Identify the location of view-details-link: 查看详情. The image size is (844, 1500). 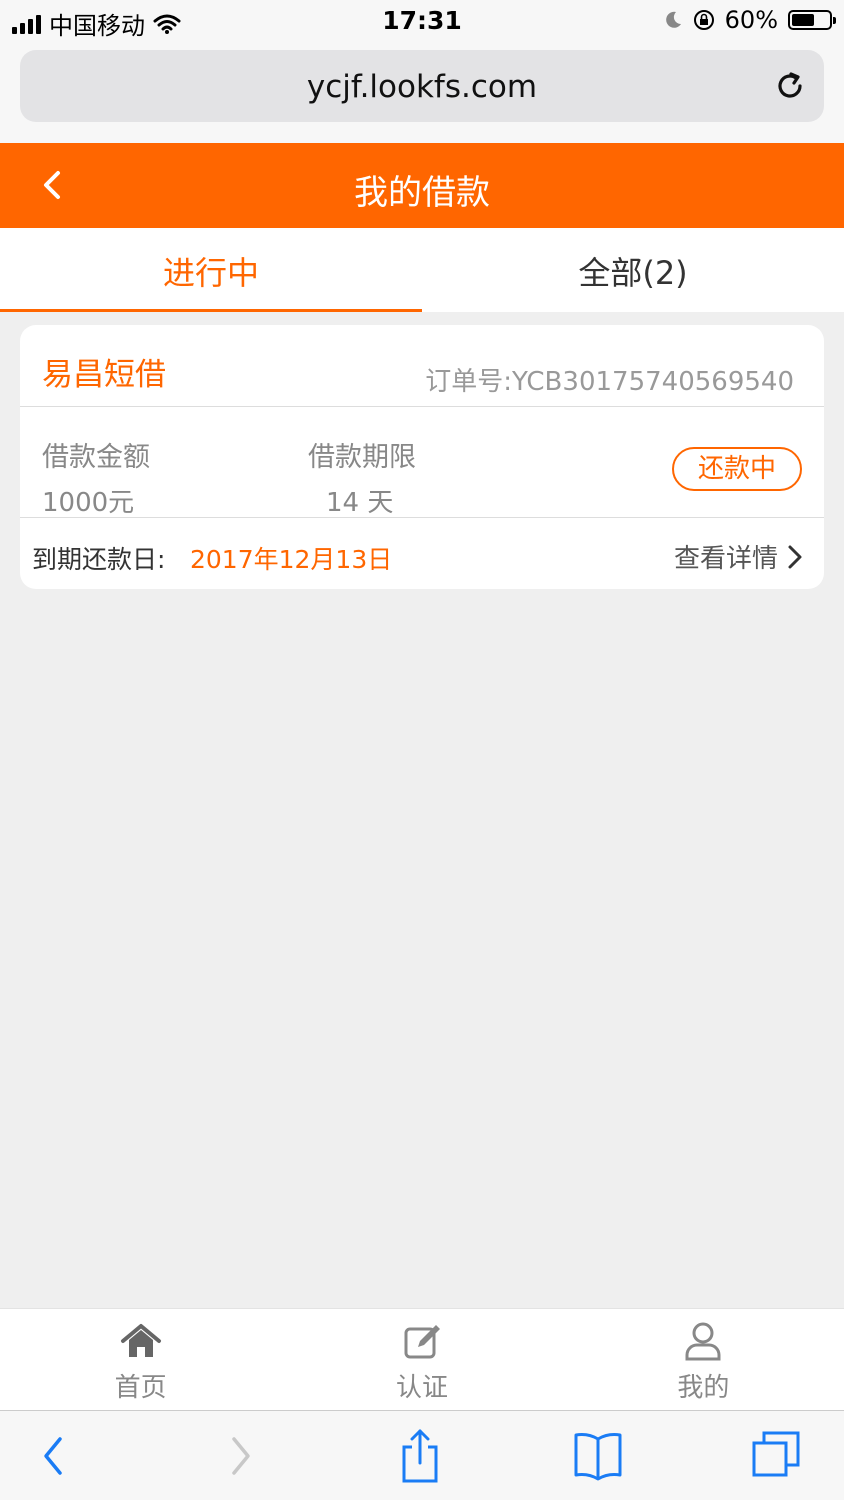
(739, 556).